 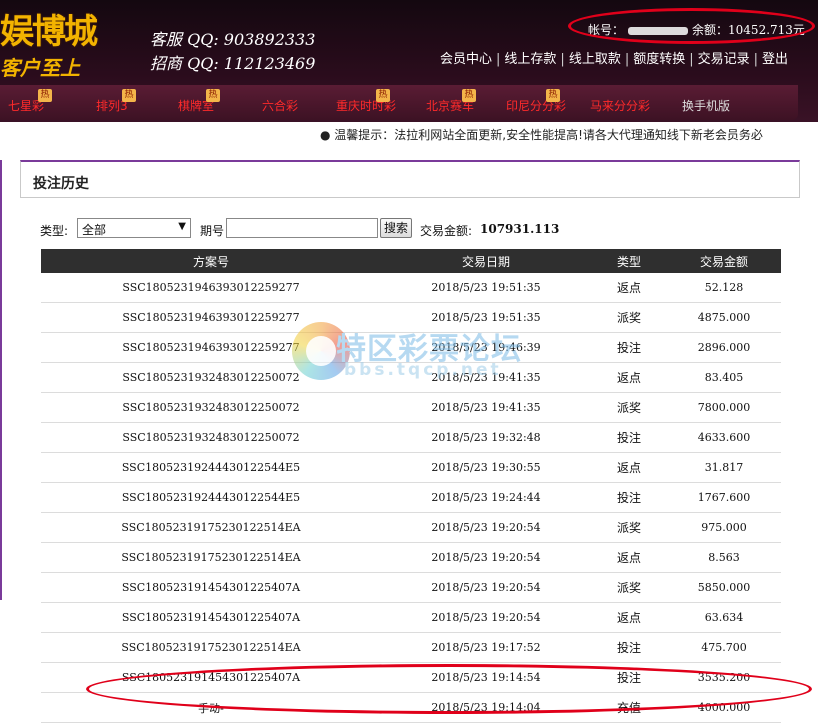 What do you see at coordinates (530, 59) in the screenshot?
I see `nav-online-deposit: 线上存款` at bounding box center [530, 59].